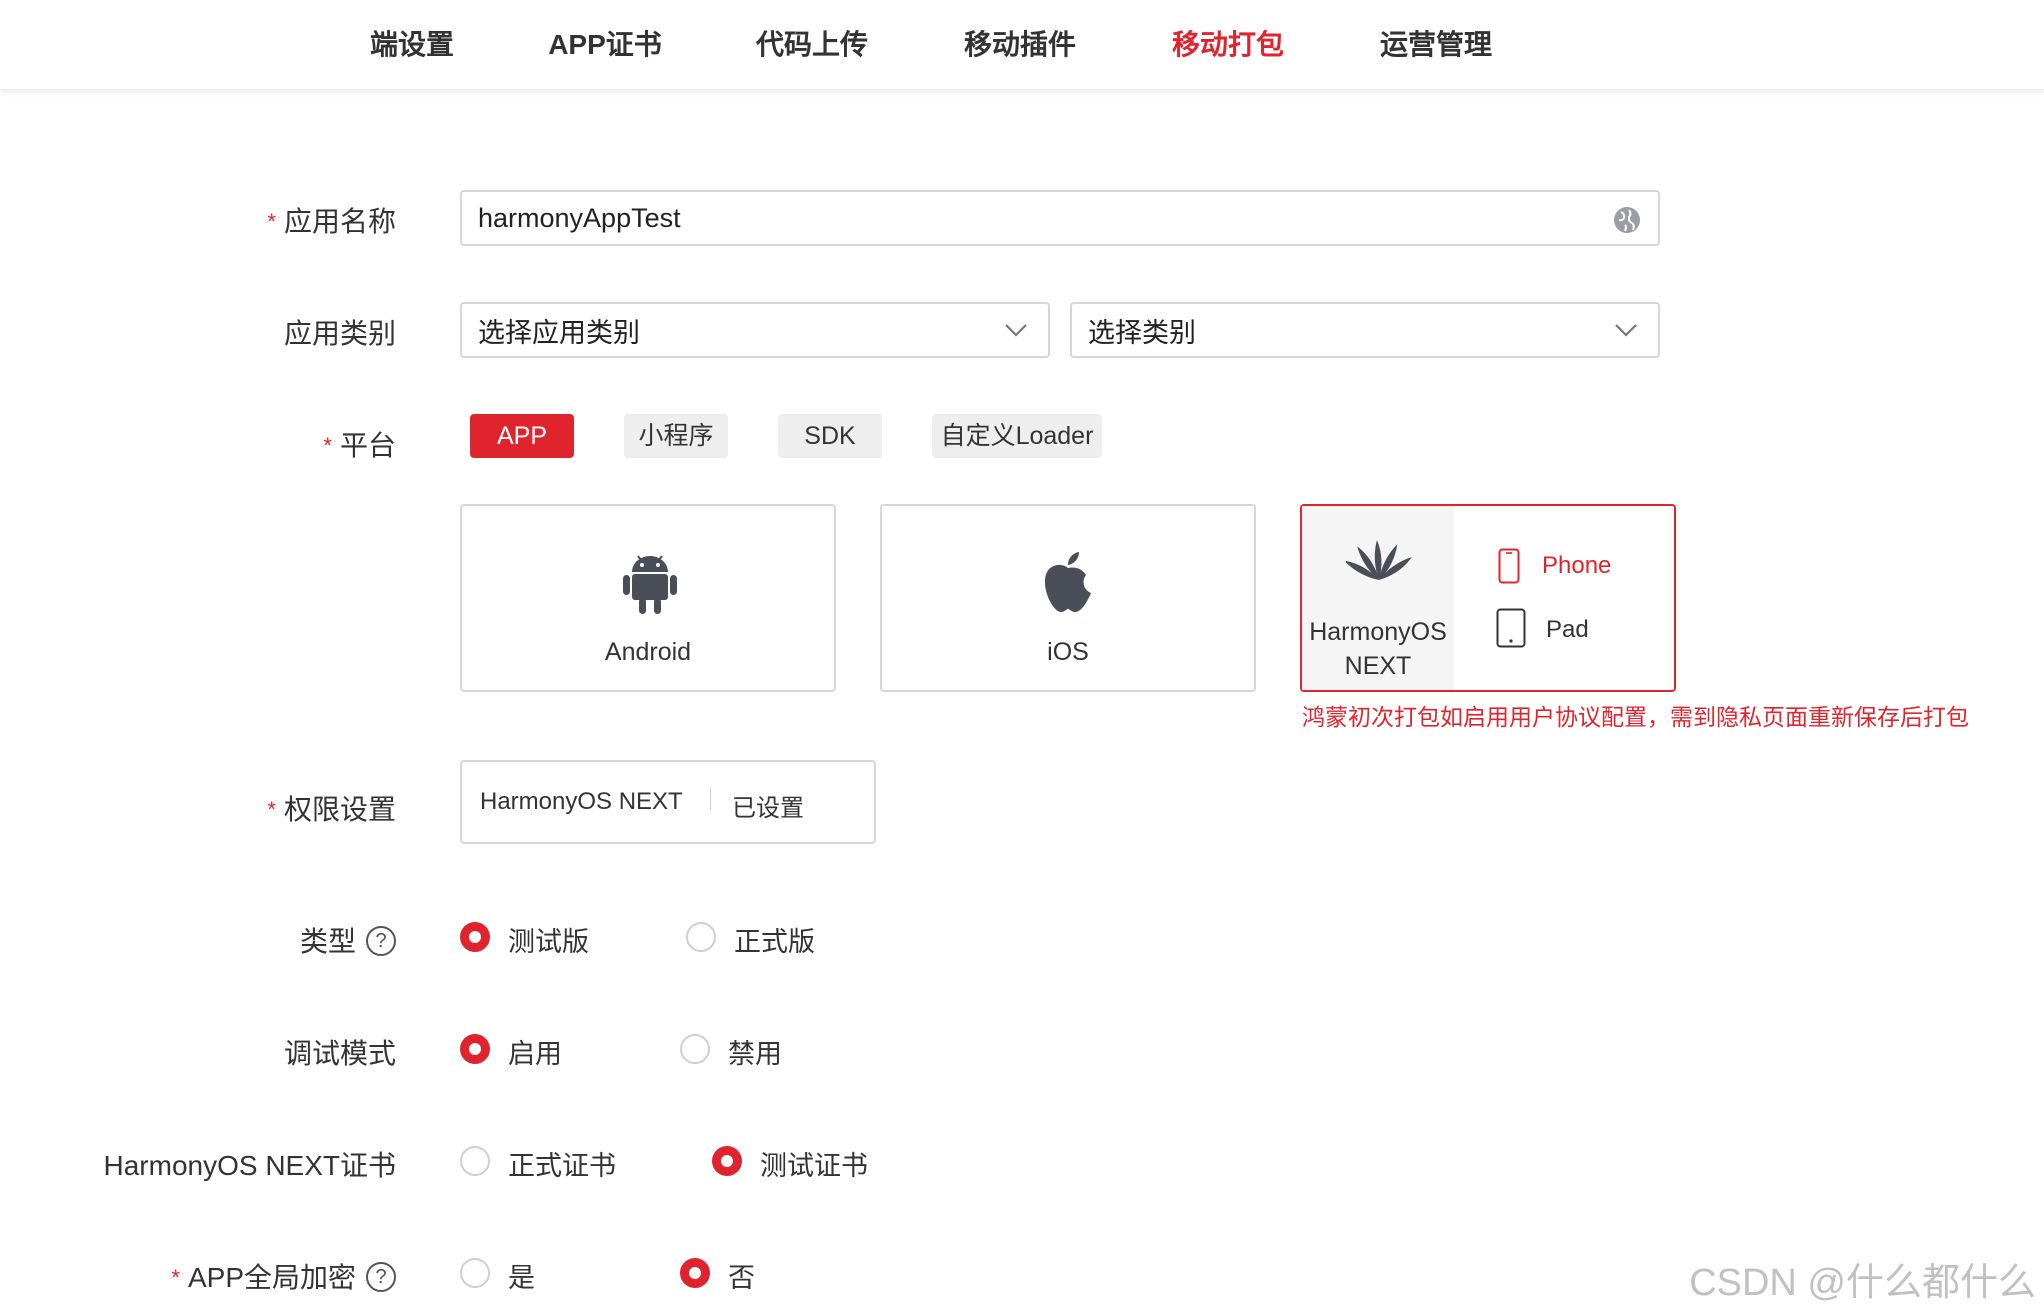 The image size is (2044, 1312). Describe the element at coordinates (475, 937) in the screenshot. I see `build-type-test-radio` at that location.